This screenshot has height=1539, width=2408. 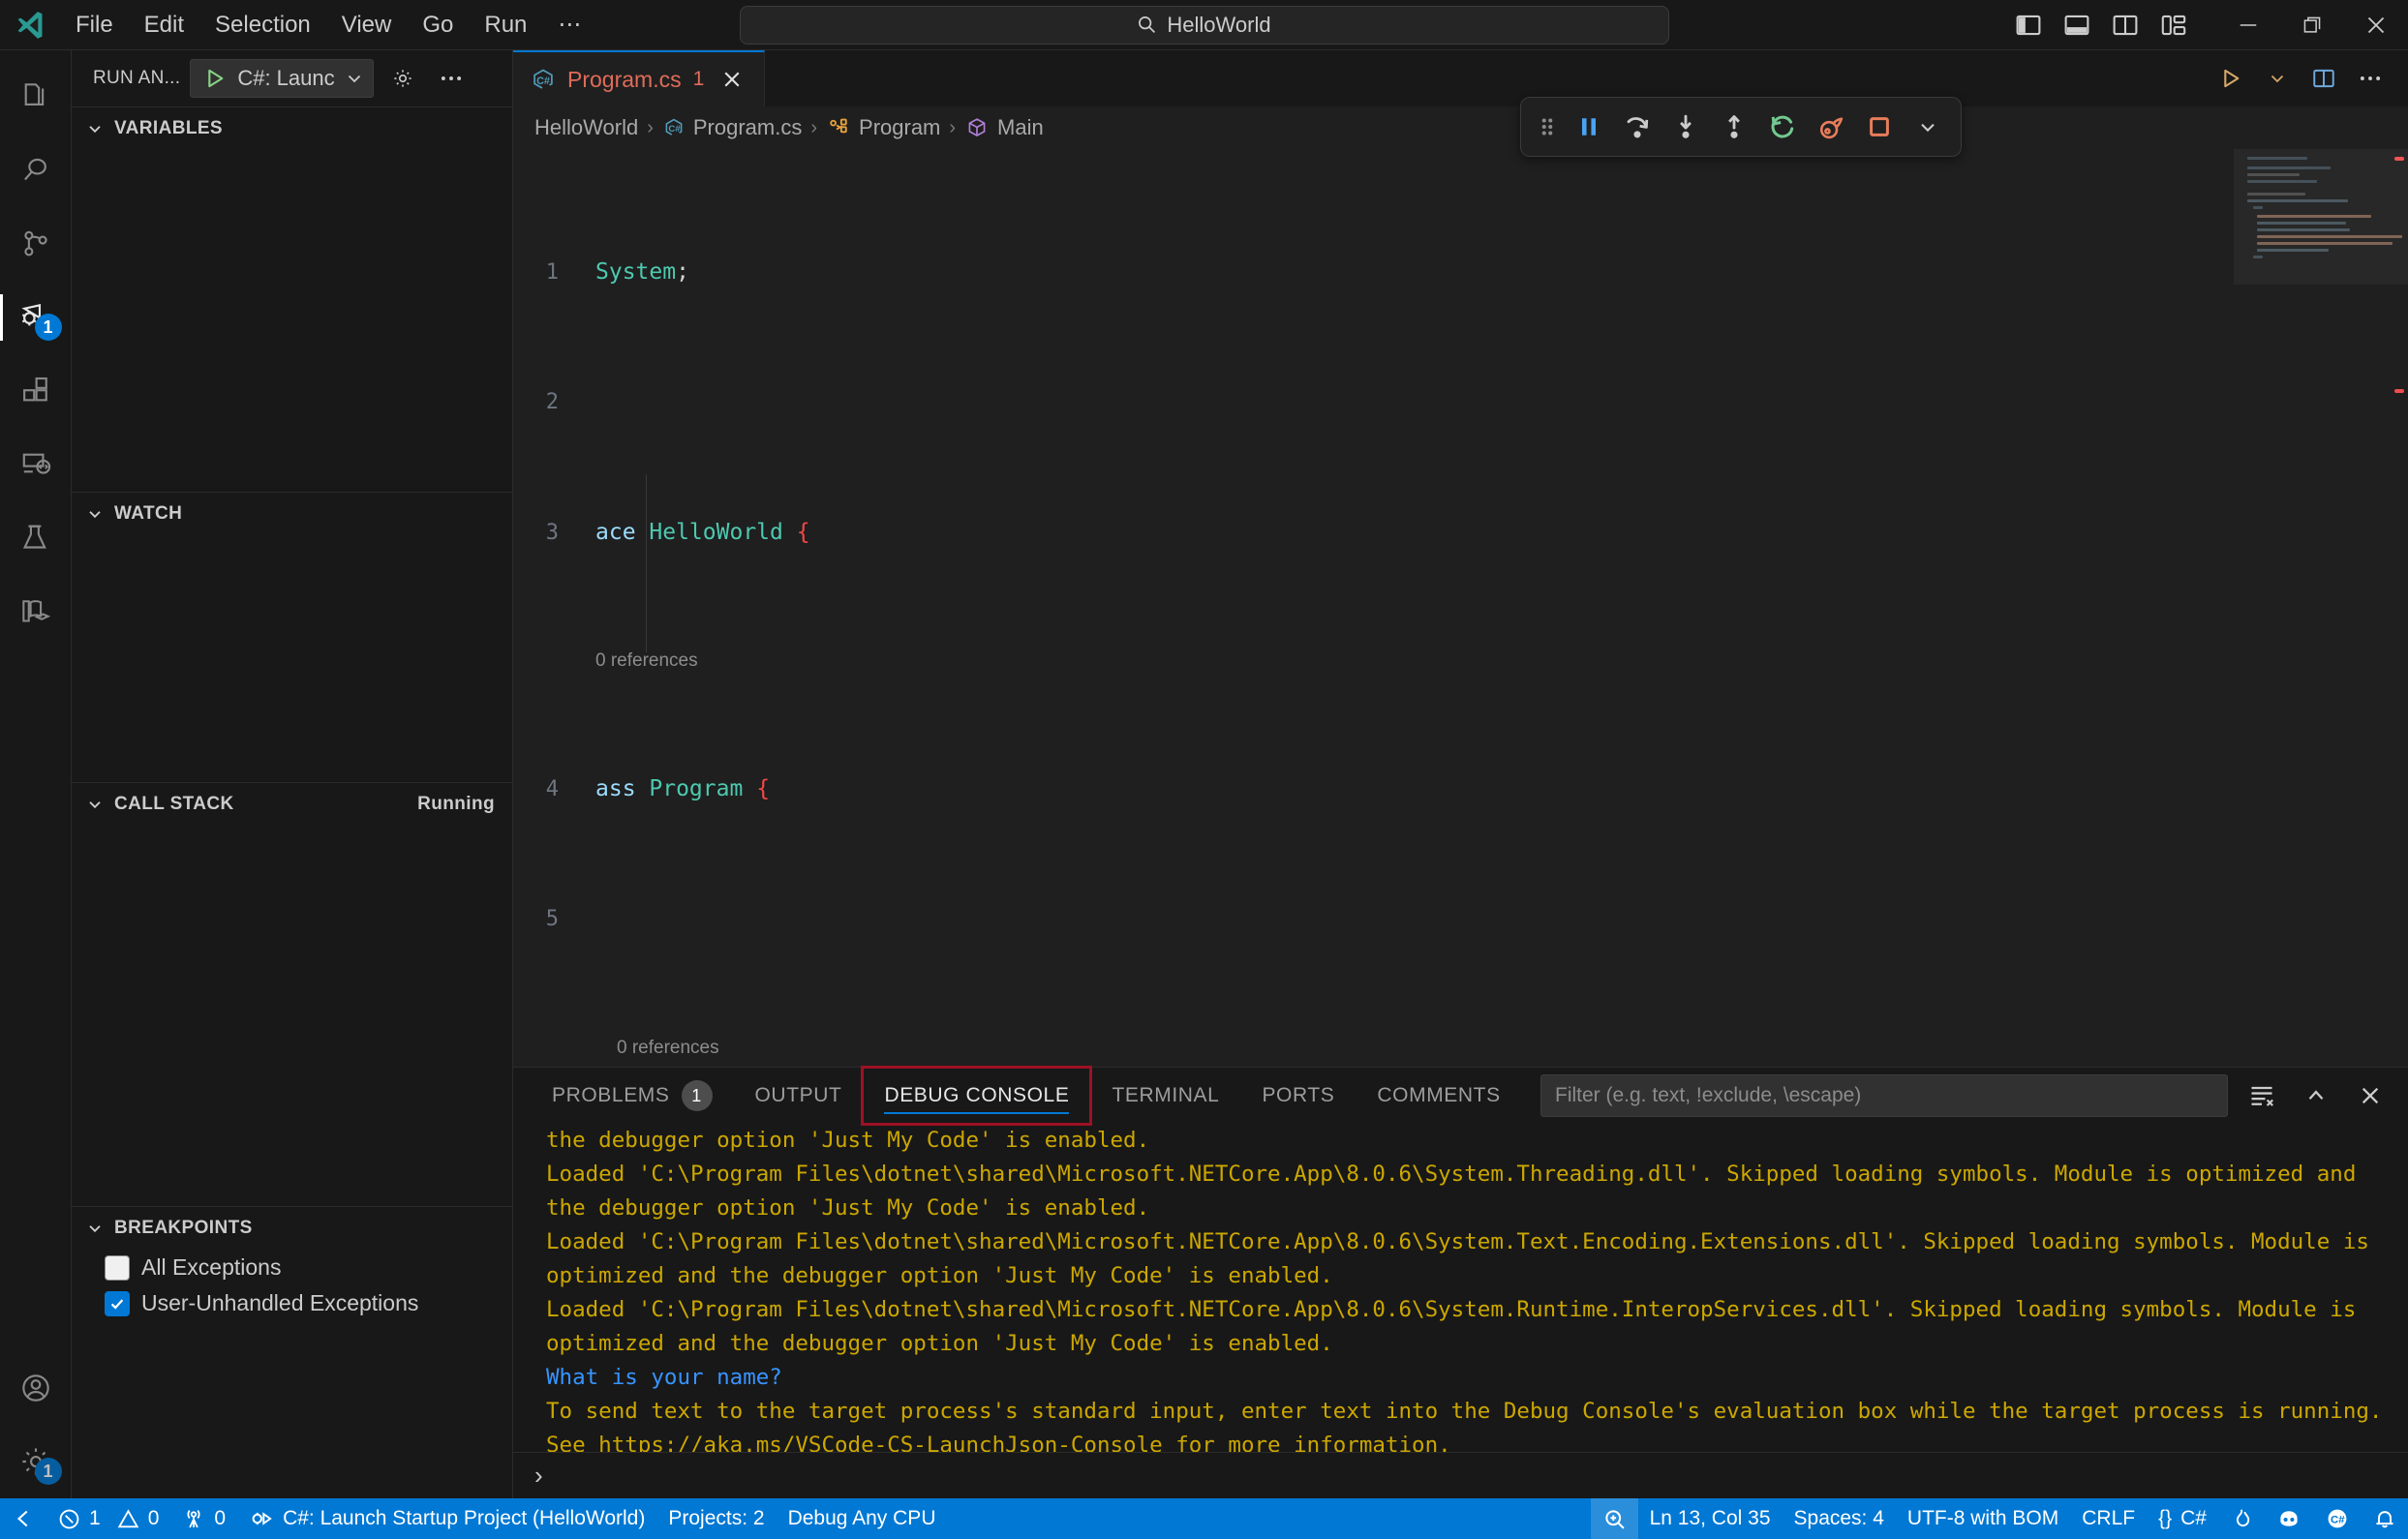 What do you see at coordinates (438, 26) in the screenshot?
I see `menu-go: Go` at bounding box center [438, 26].